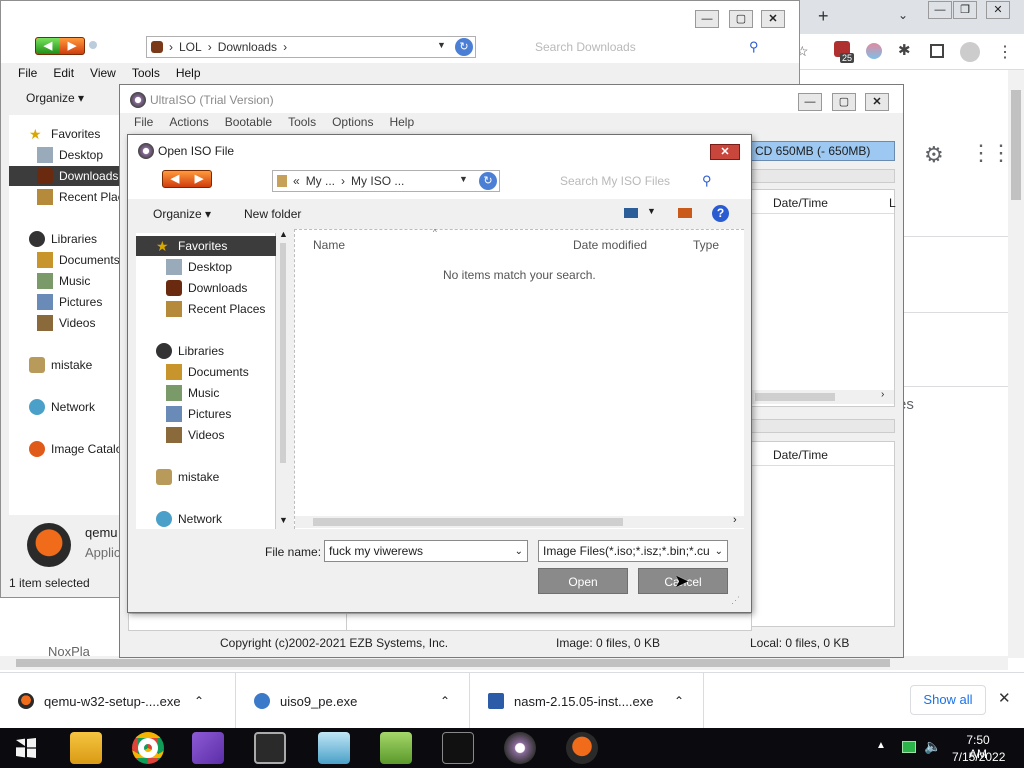 Image resolution: width=1024 pixels, height=768 pixels. I want to click on nav-recent: Recent Places, so click(215, 309).